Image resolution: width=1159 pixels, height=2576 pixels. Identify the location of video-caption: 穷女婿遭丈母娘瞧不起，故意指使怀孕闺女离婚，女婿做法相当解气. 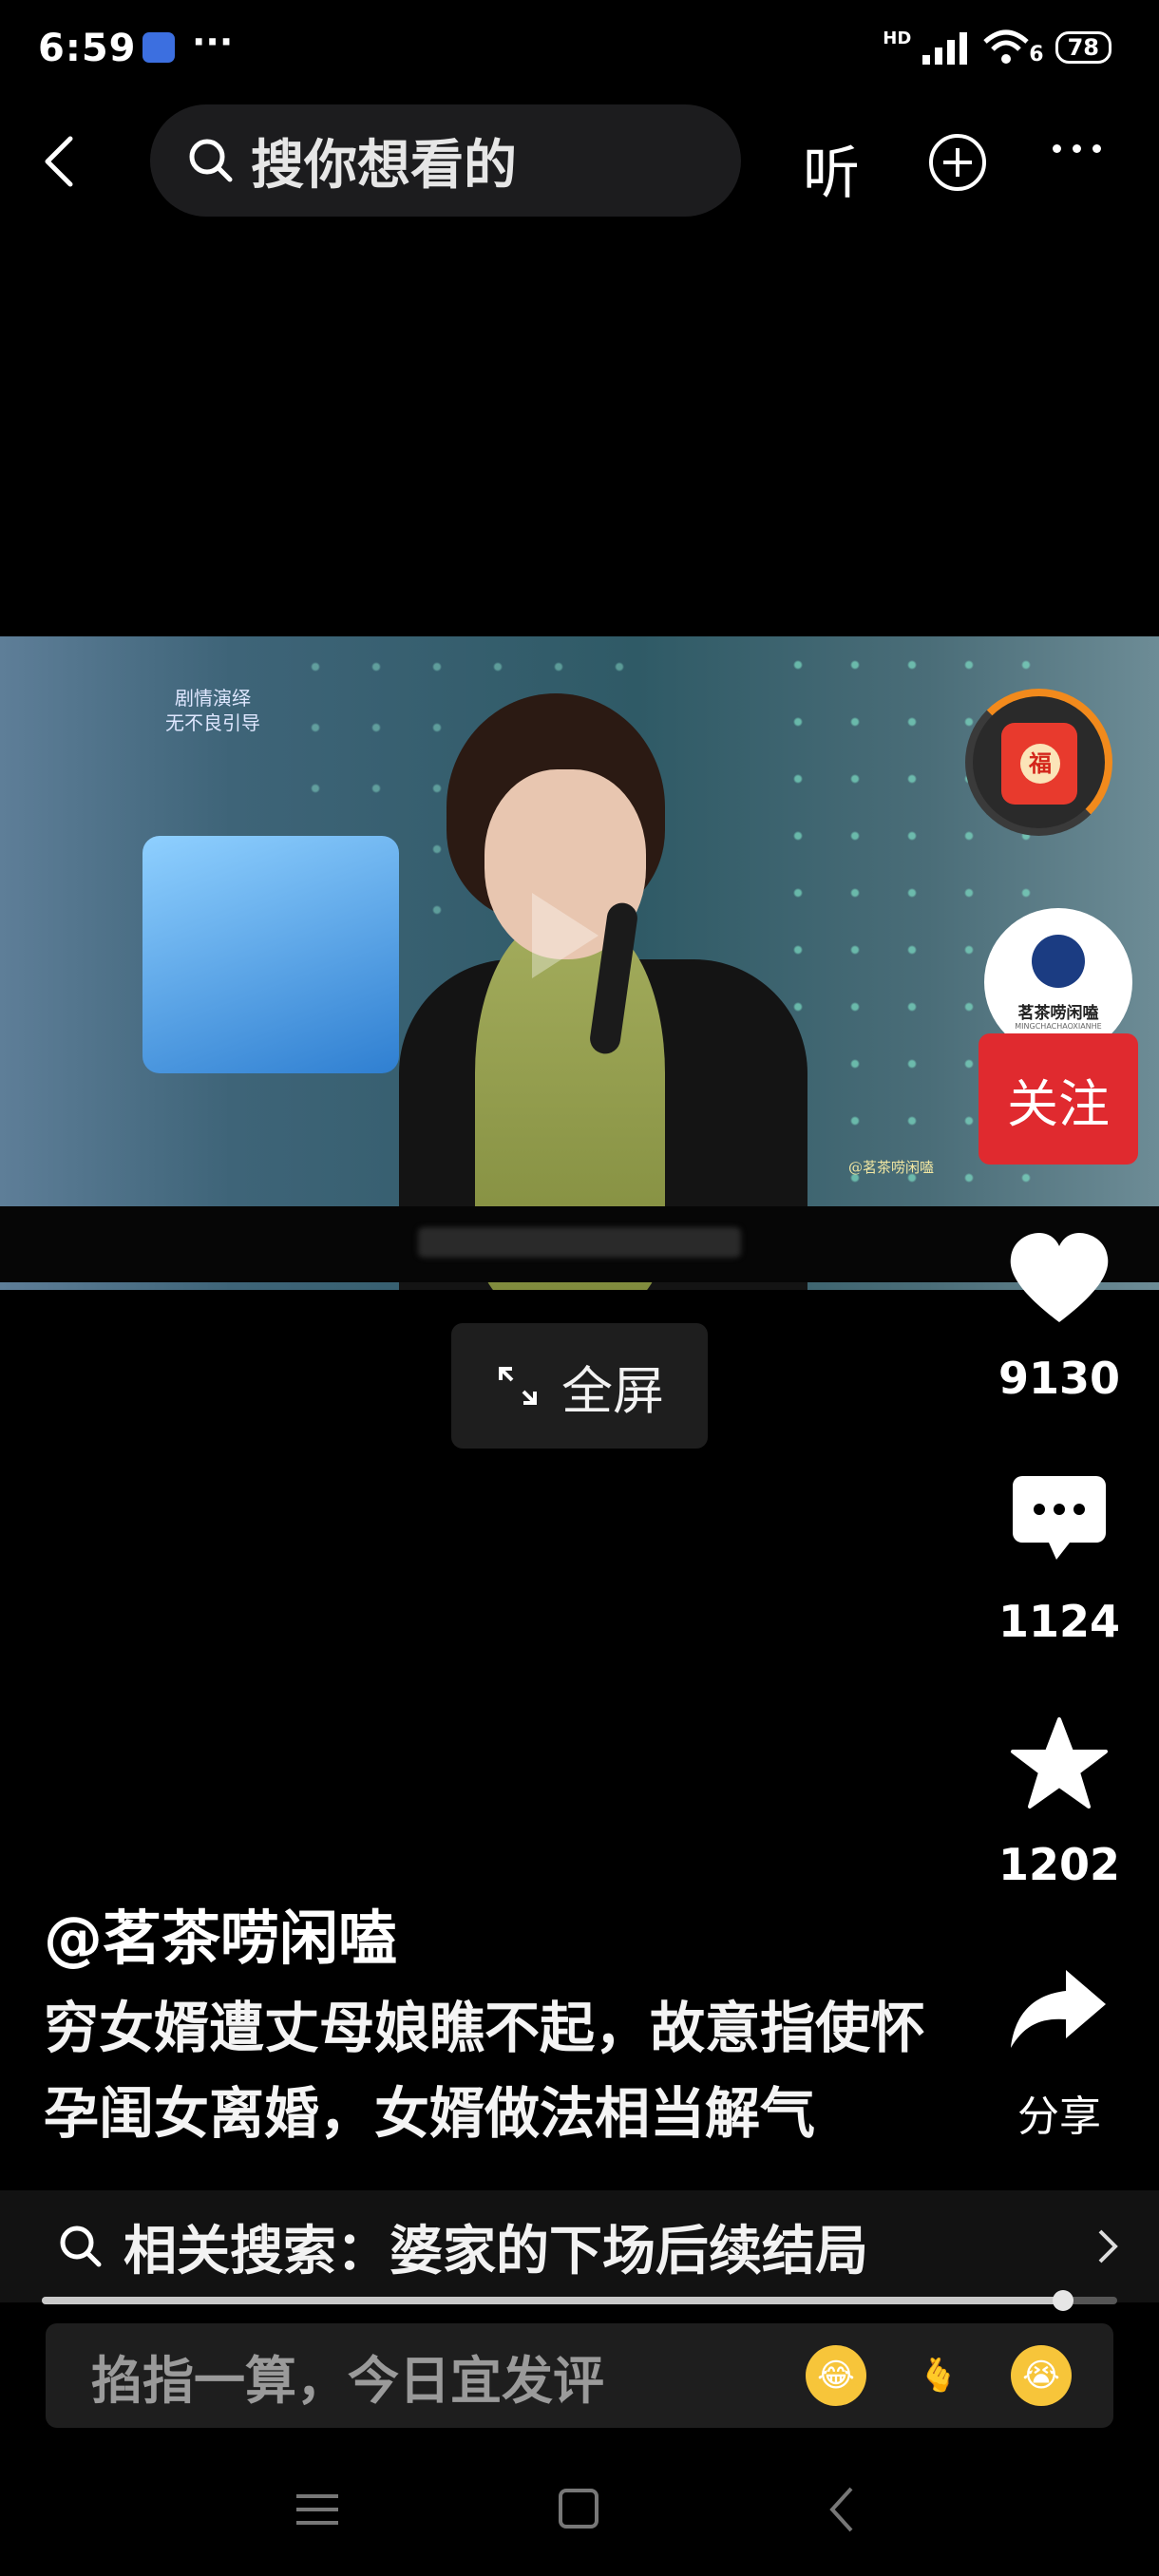
(495, 2070).